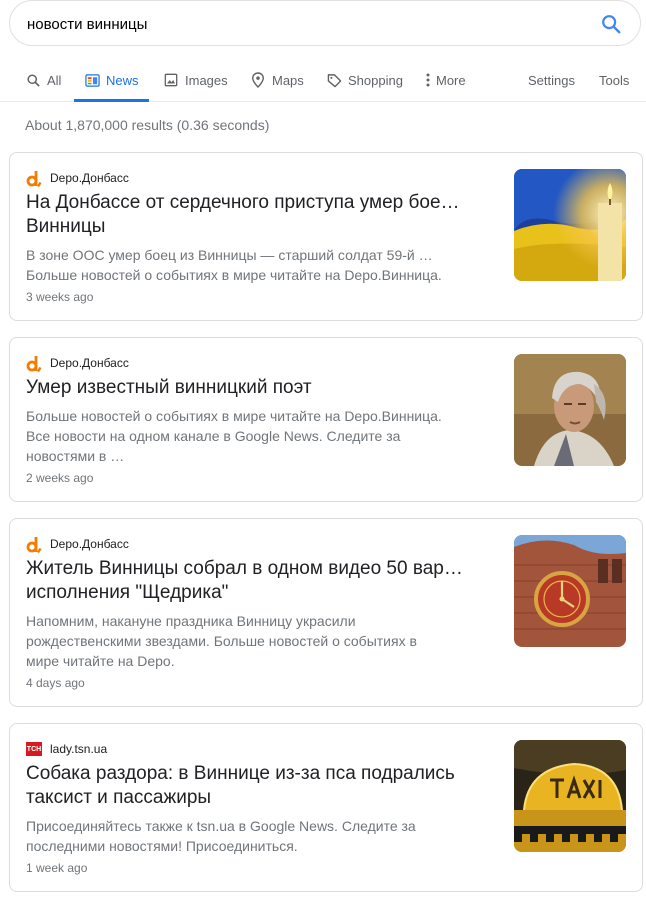  Describe the element at coordinates (122, 80) in the screenshot. I see `tab-label: News` at that location.